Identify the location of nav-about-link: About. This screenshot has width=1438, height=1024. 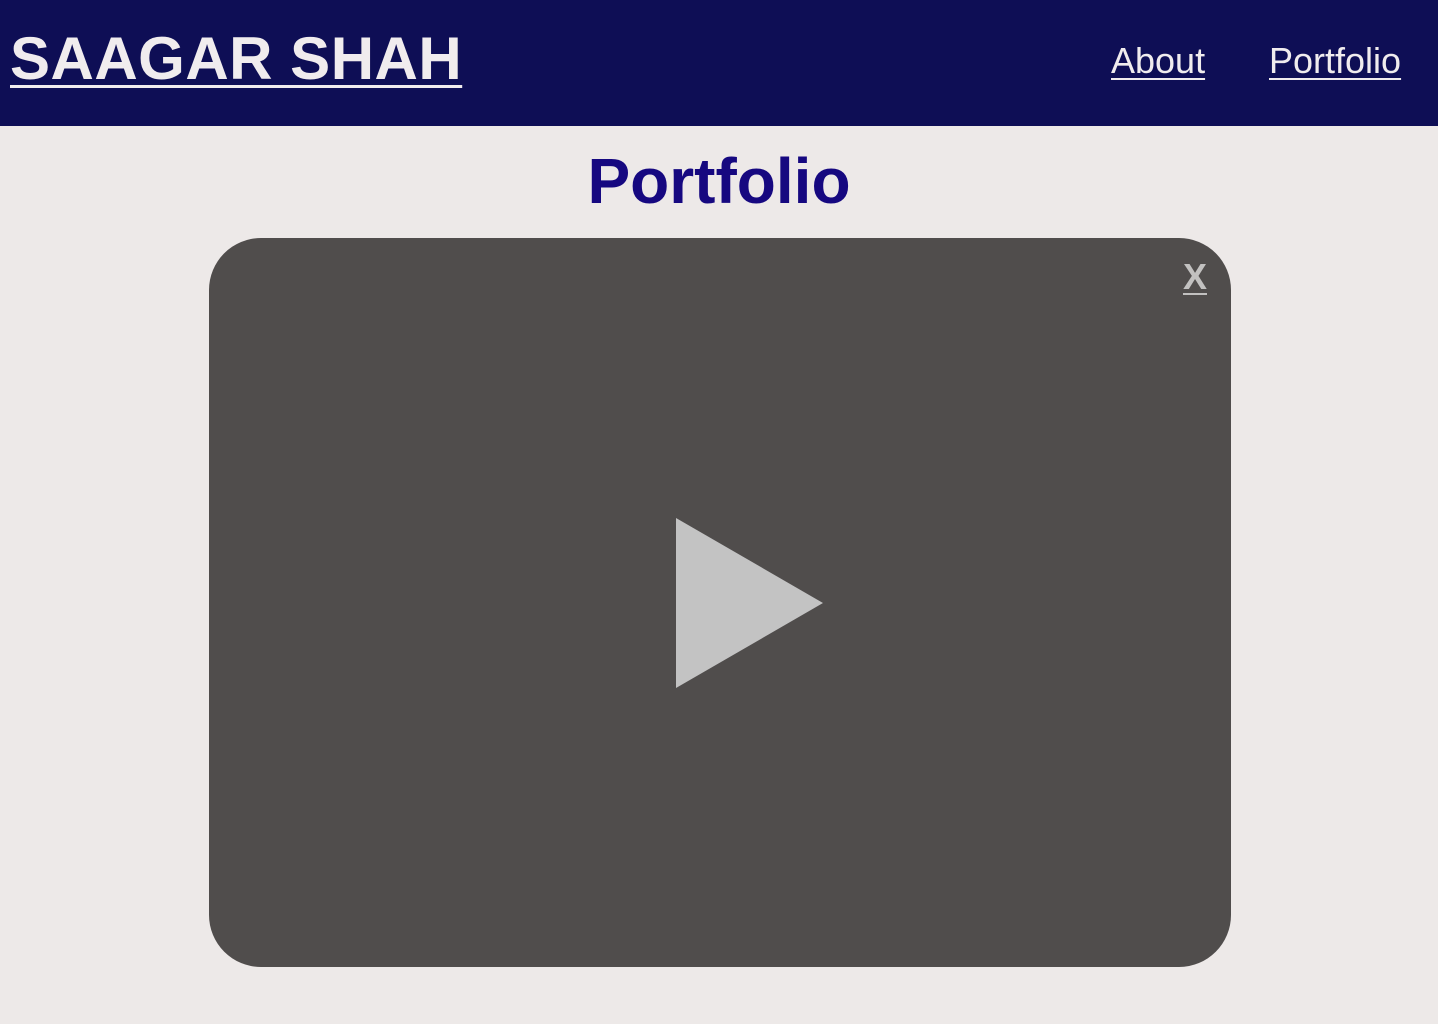
(1158, 61).